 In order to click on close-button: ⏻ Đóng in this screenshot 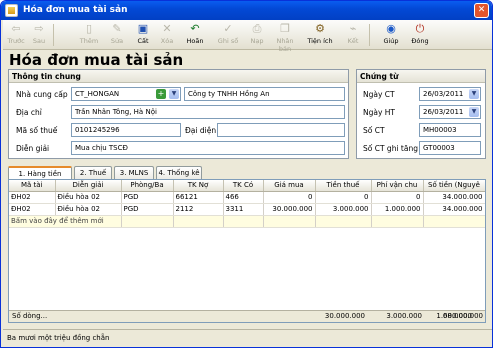, I will do `click(420, 35)`.